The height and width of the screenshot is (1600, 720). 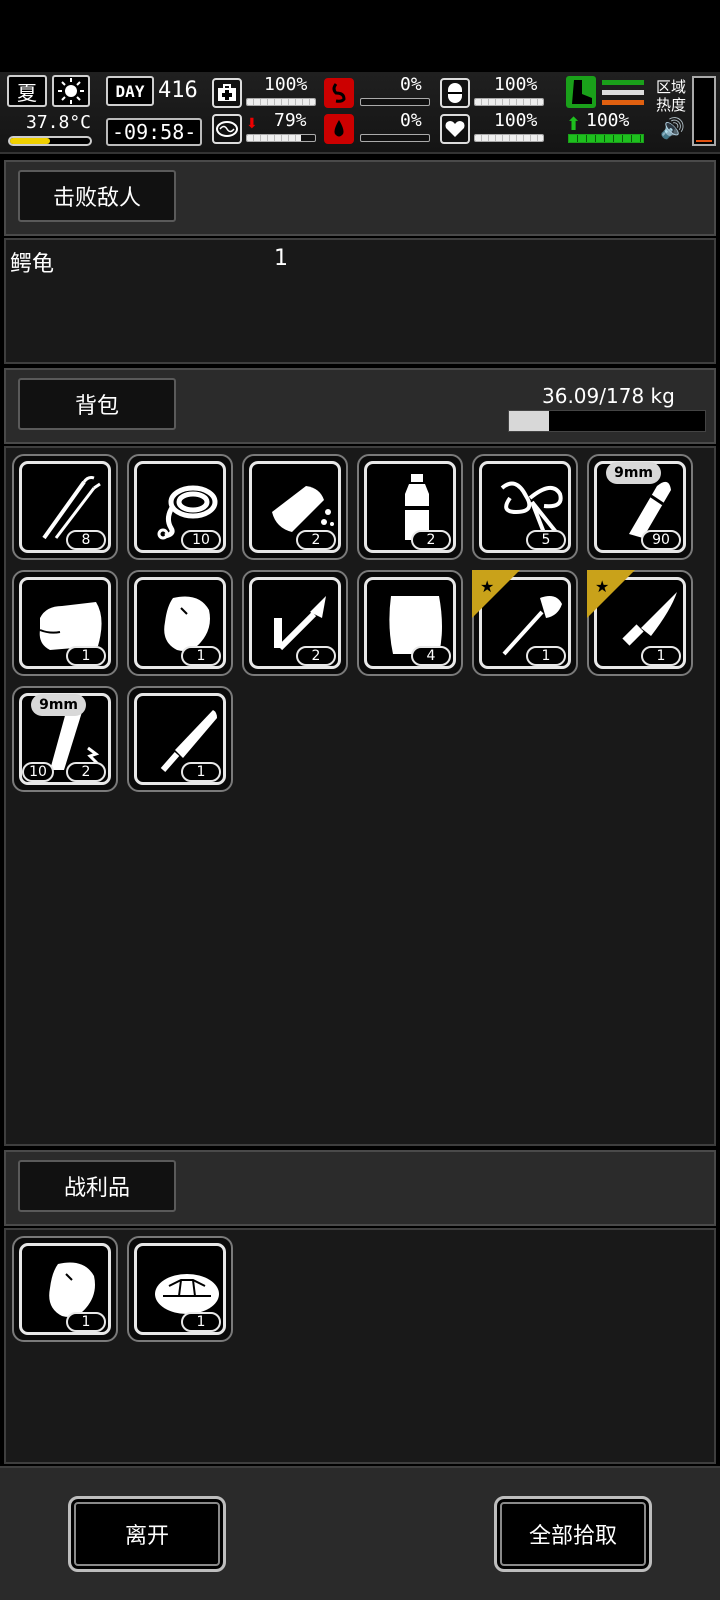 I want to click on backpack-header: 背包 36.09/178 kg, so click(x=360, y=406).